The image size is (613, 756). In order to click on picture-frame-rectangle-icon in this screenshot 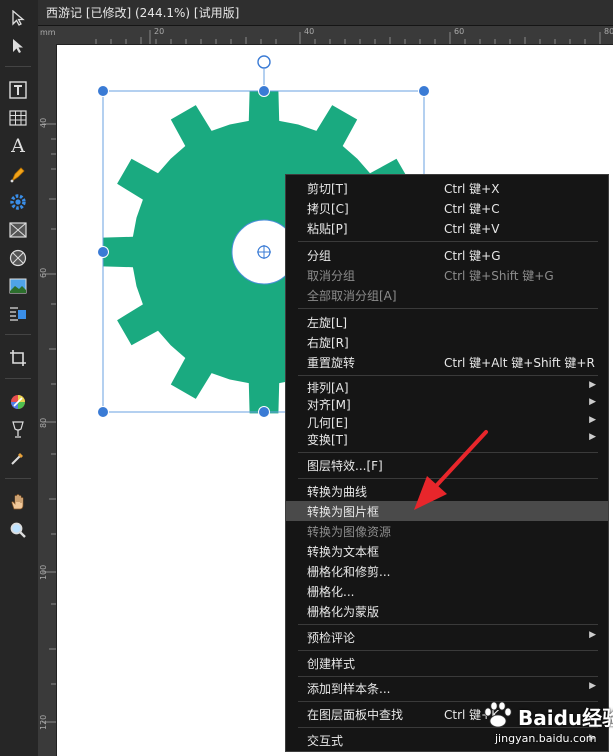, I will do `click(18, 230)`.